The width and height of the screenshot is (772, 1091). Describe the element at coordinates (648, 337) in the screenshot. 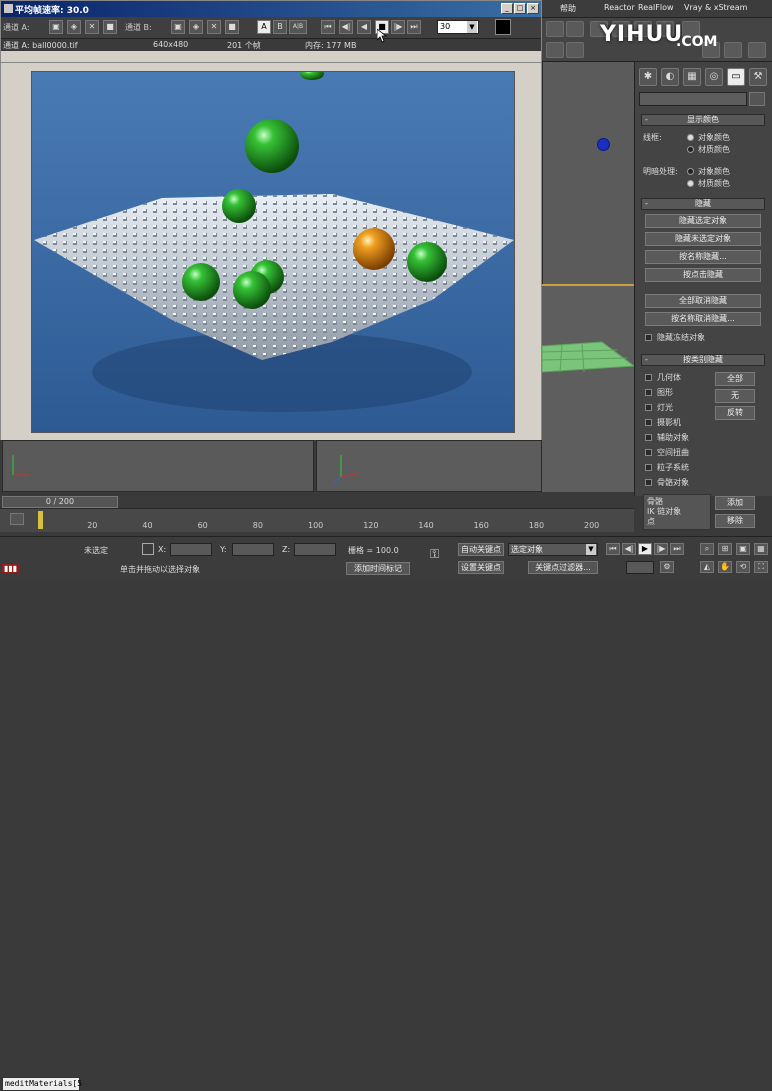

I see `hide-frozen-checkbox` at that location.